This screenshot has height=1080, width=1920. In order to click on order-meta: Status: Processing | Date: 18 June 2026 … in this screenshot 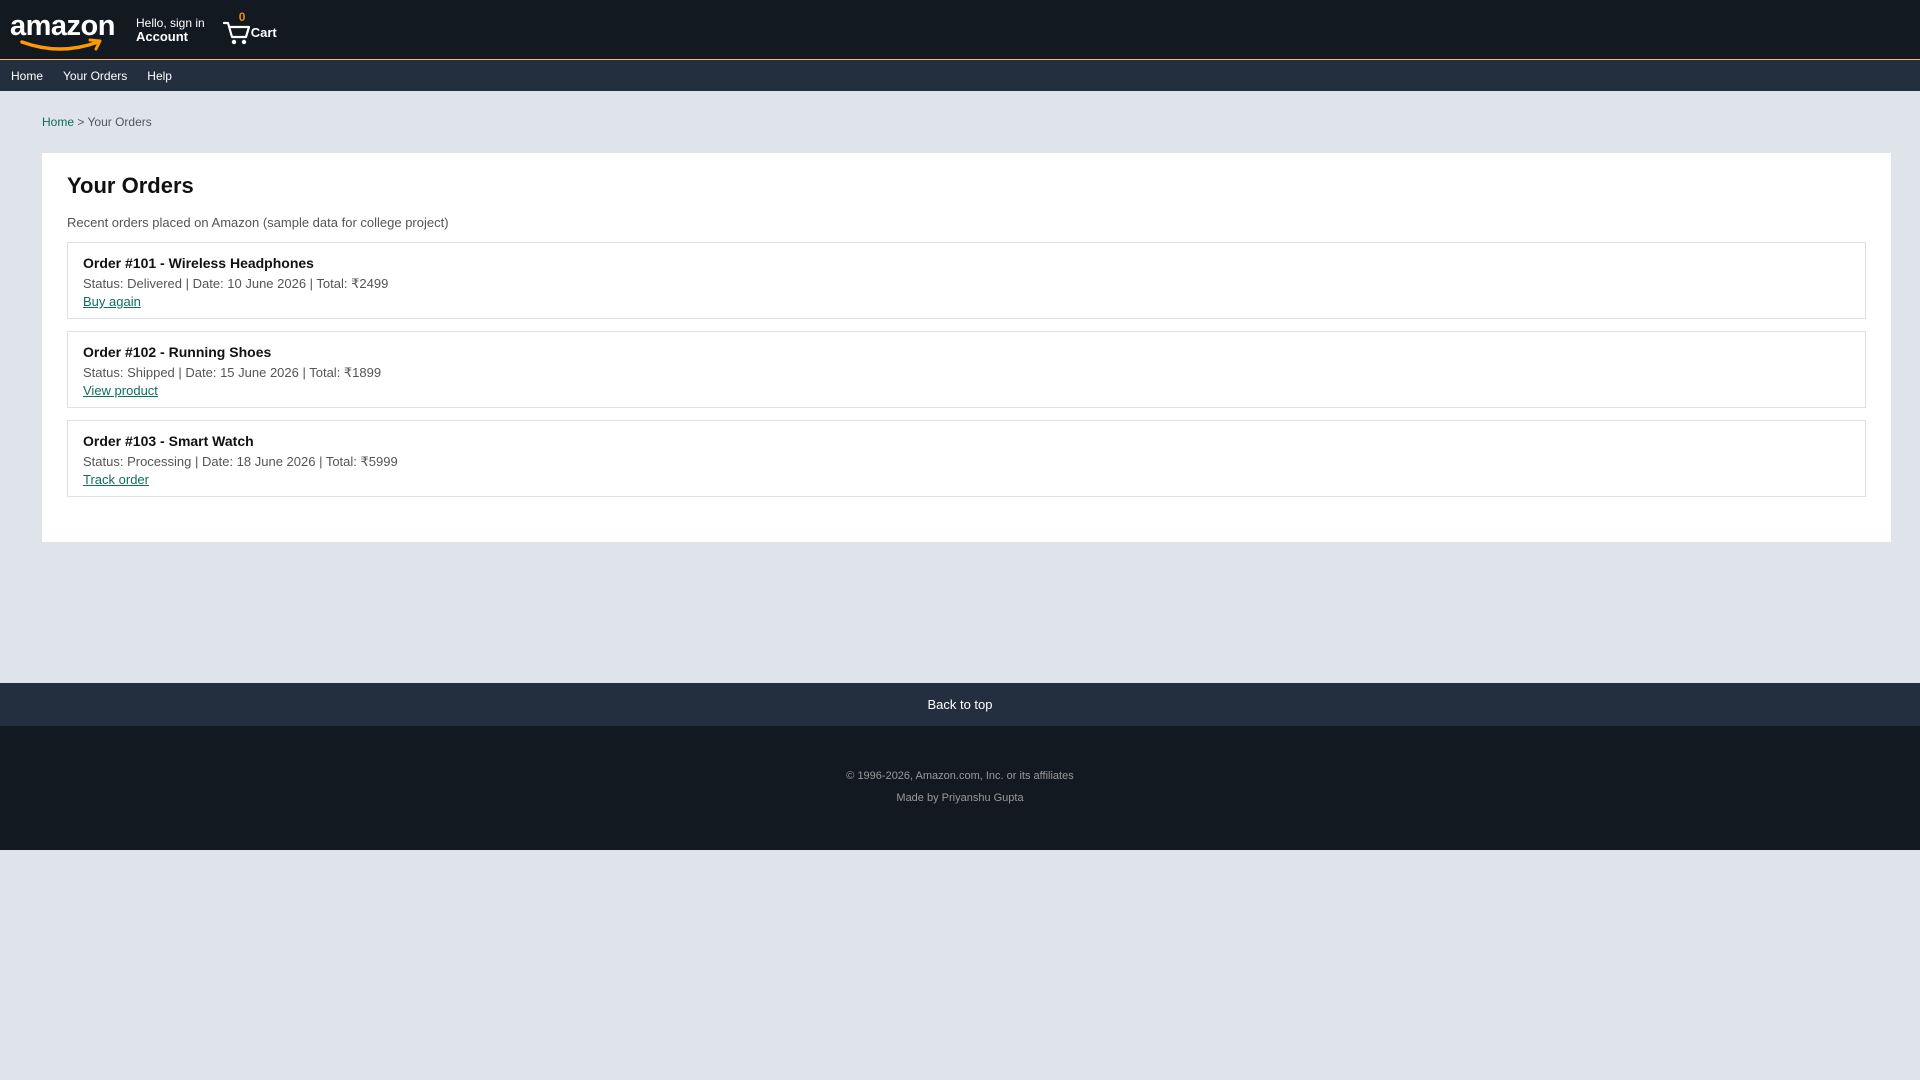, I will do `click(240, 461)`.